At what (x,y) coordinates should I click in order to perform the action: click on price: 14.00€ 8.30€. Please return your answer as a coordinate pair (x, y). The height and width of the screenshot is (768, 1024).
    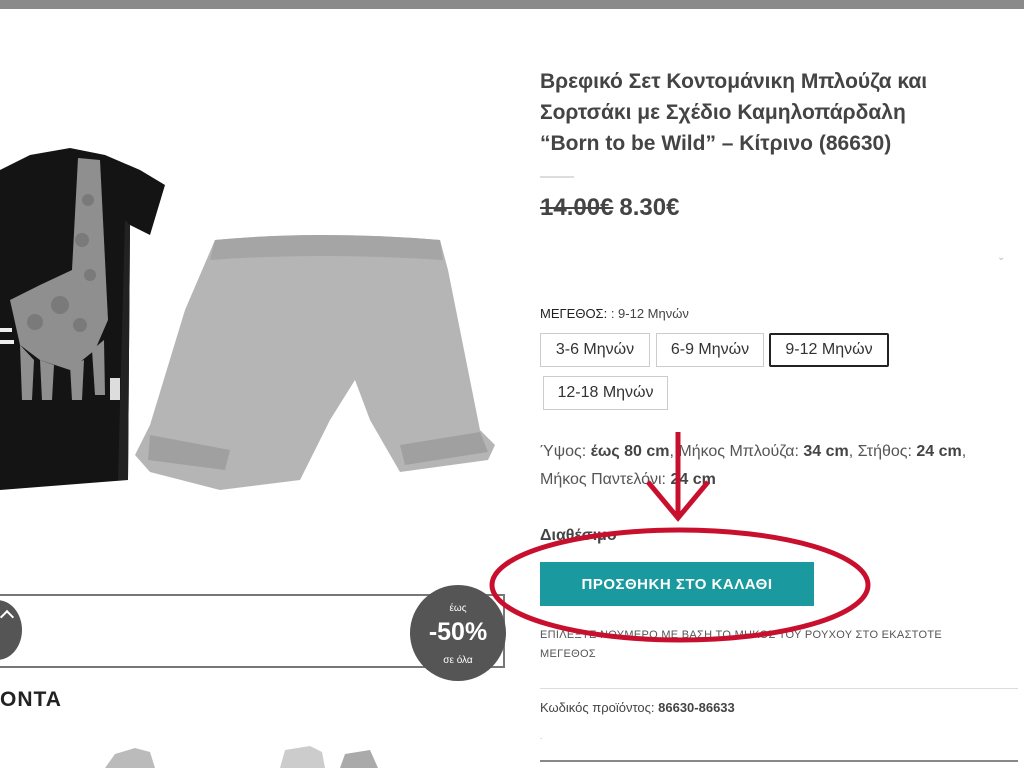
    Looking at the image, I should click on (609, 208).